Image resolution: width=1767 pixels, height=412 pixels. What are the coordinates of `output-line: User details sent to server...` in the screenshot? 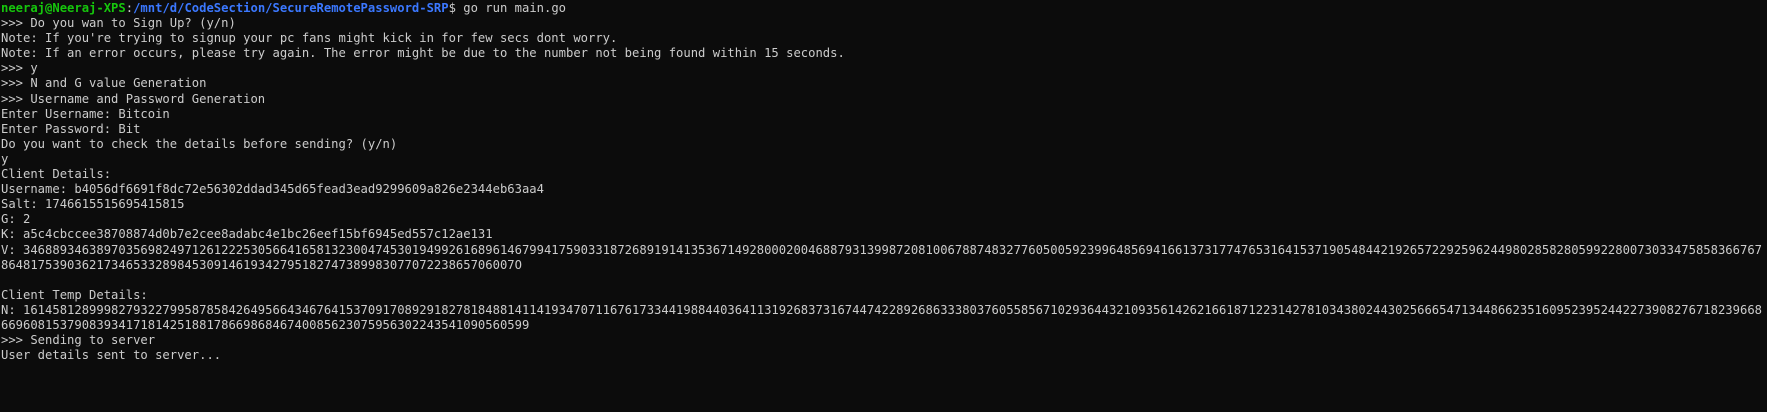 It's located at (111, 355).